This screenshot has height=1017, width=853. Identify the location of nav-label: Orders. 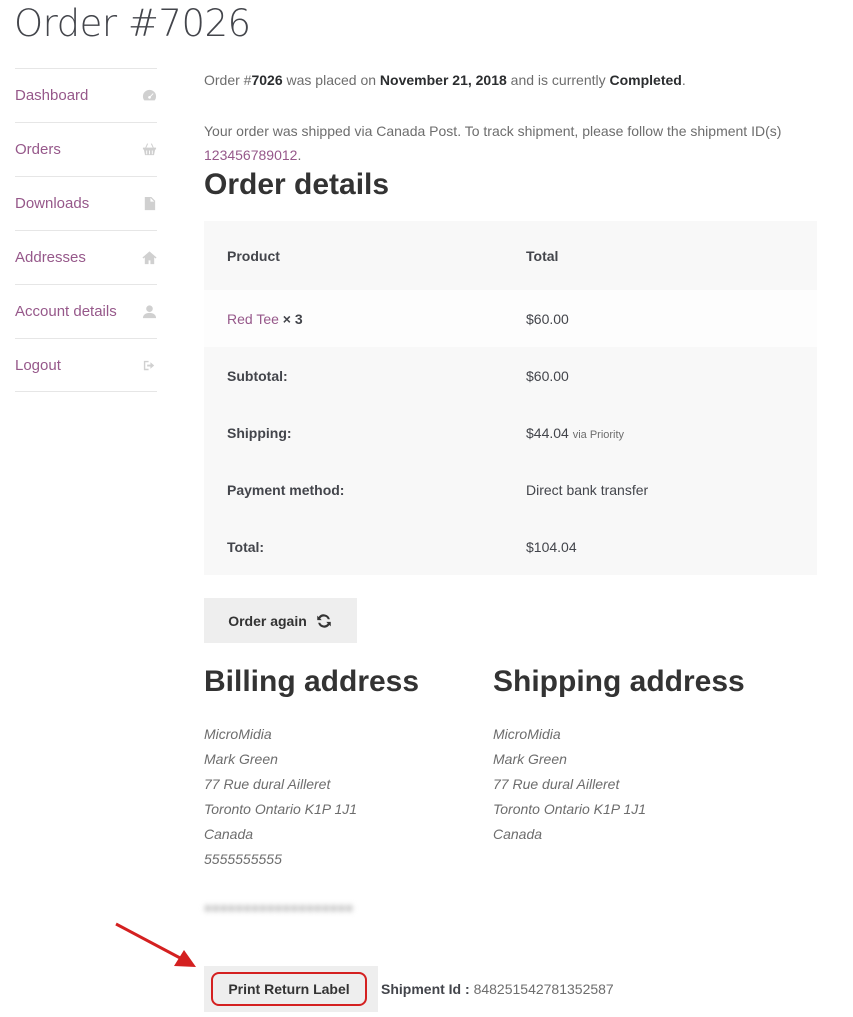
(38, 149).